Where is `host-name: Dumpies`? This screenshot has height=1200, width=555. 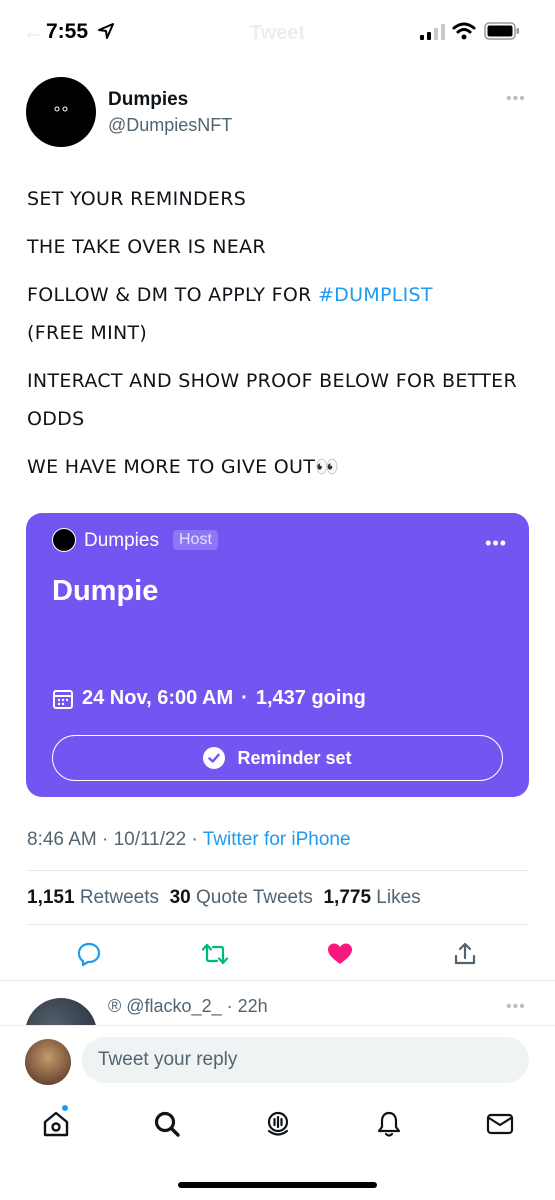 host-name: Dumpies is located at coordinates (121, 540).